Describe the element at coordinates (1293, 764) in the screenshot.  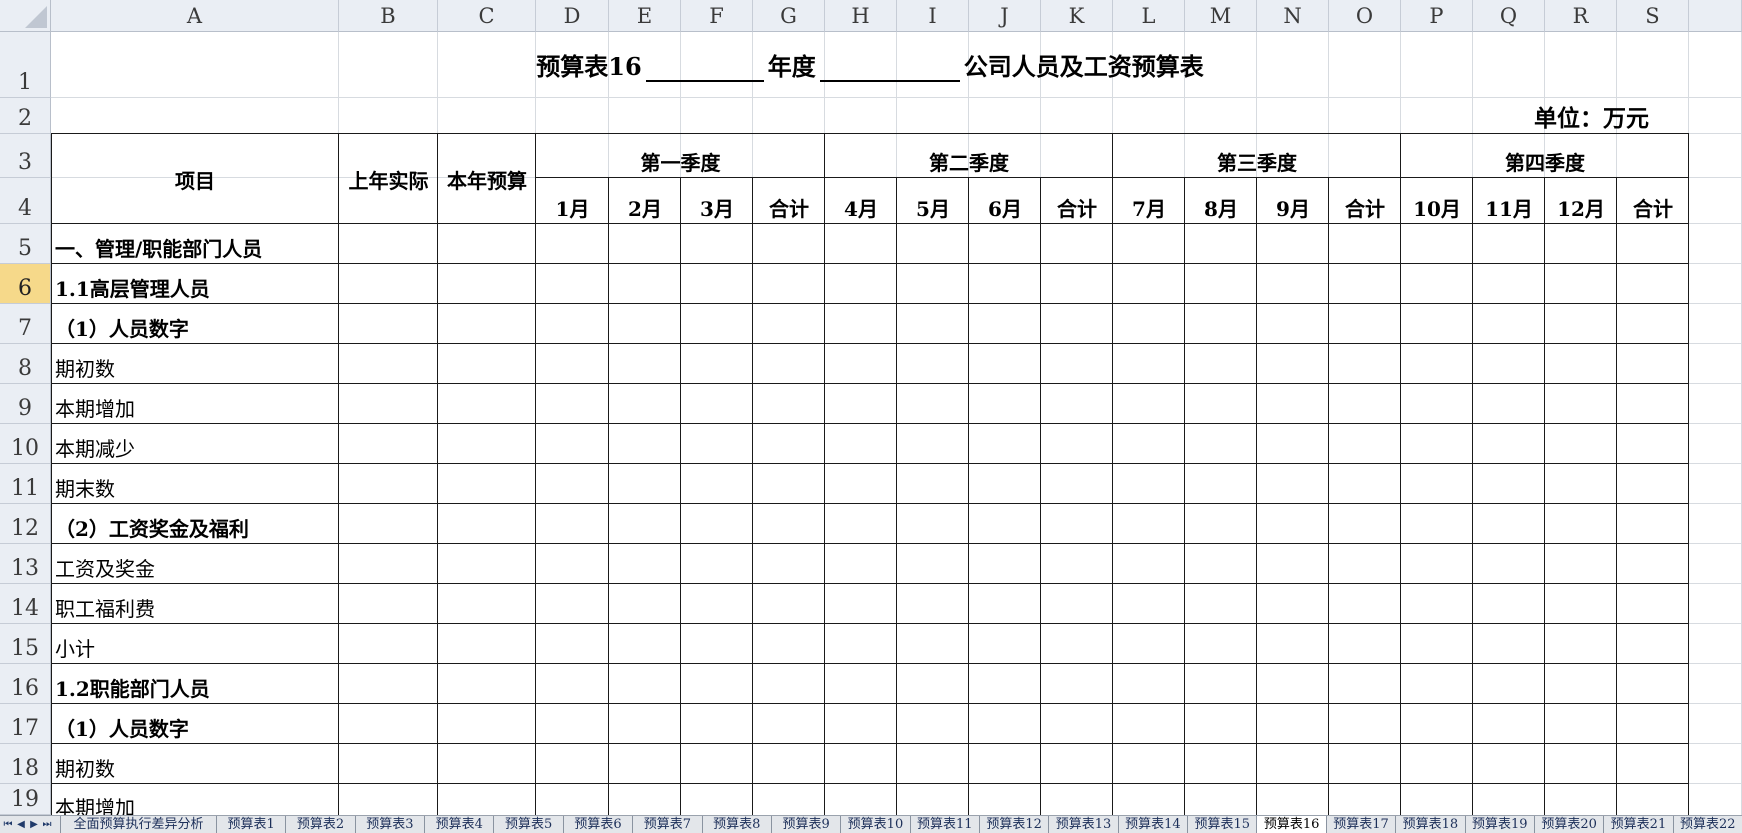
I see `data-cell-n18` at that location.